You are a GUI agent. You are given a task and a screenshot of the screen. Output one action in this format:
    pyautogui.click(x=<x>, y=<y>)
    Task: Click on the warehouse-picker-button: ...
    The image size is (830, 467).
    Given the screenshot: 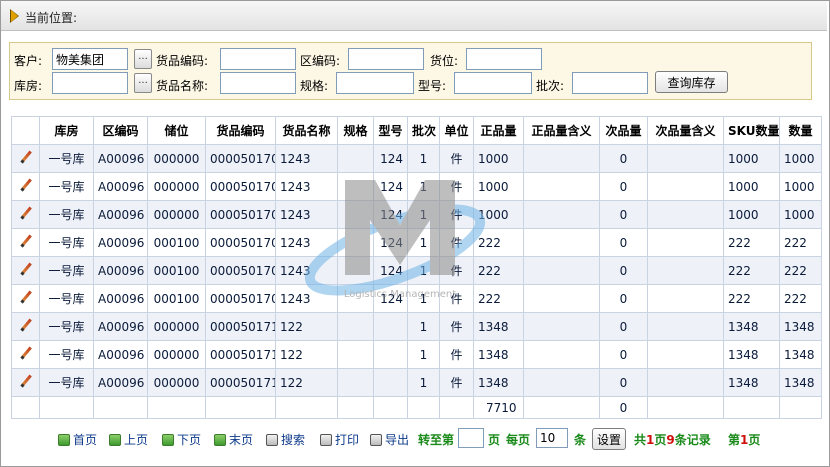 What is the action you would take?
    pyautogui.click(x=143, y=83)
    